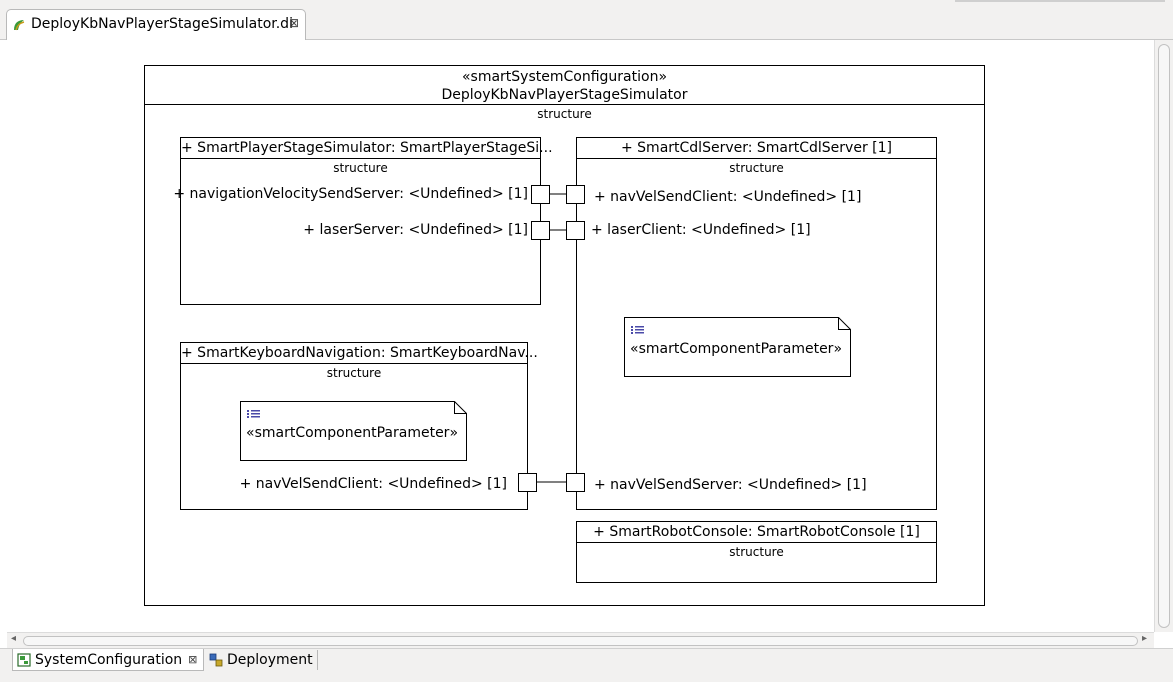  I want to click on horizontal-scroll-thumb, so click(580, 641).